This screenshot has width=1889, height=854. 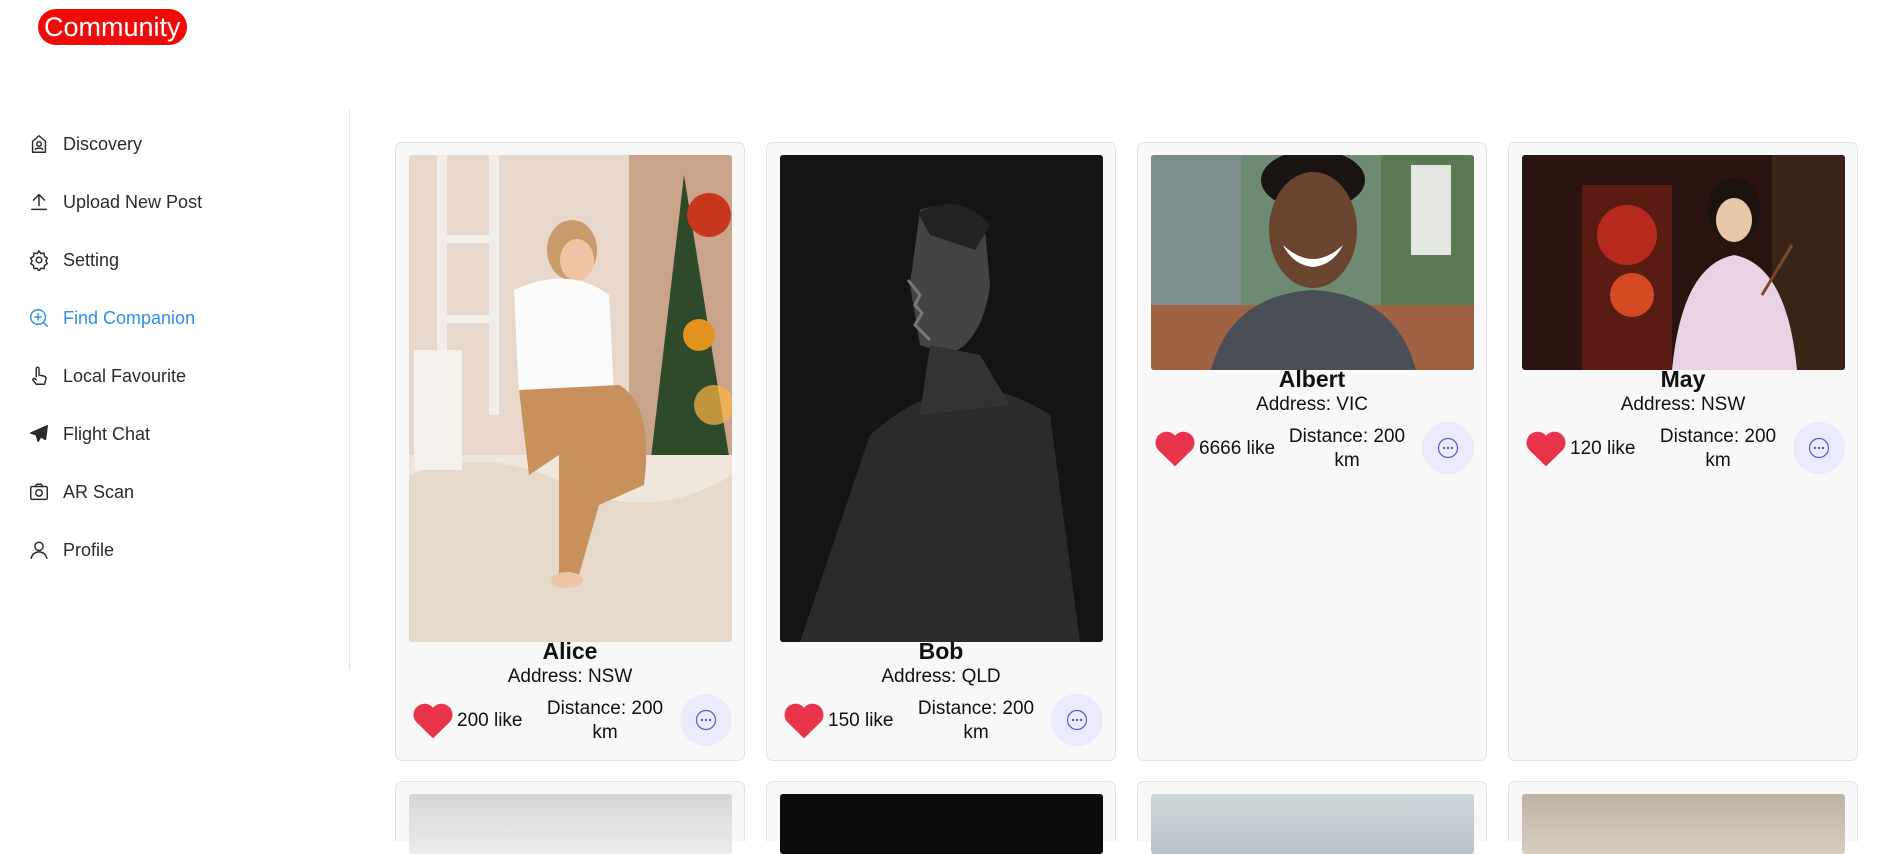 I want to click on companion-stats: 200 like Distance: 200 km, so click(x=572, y=720).